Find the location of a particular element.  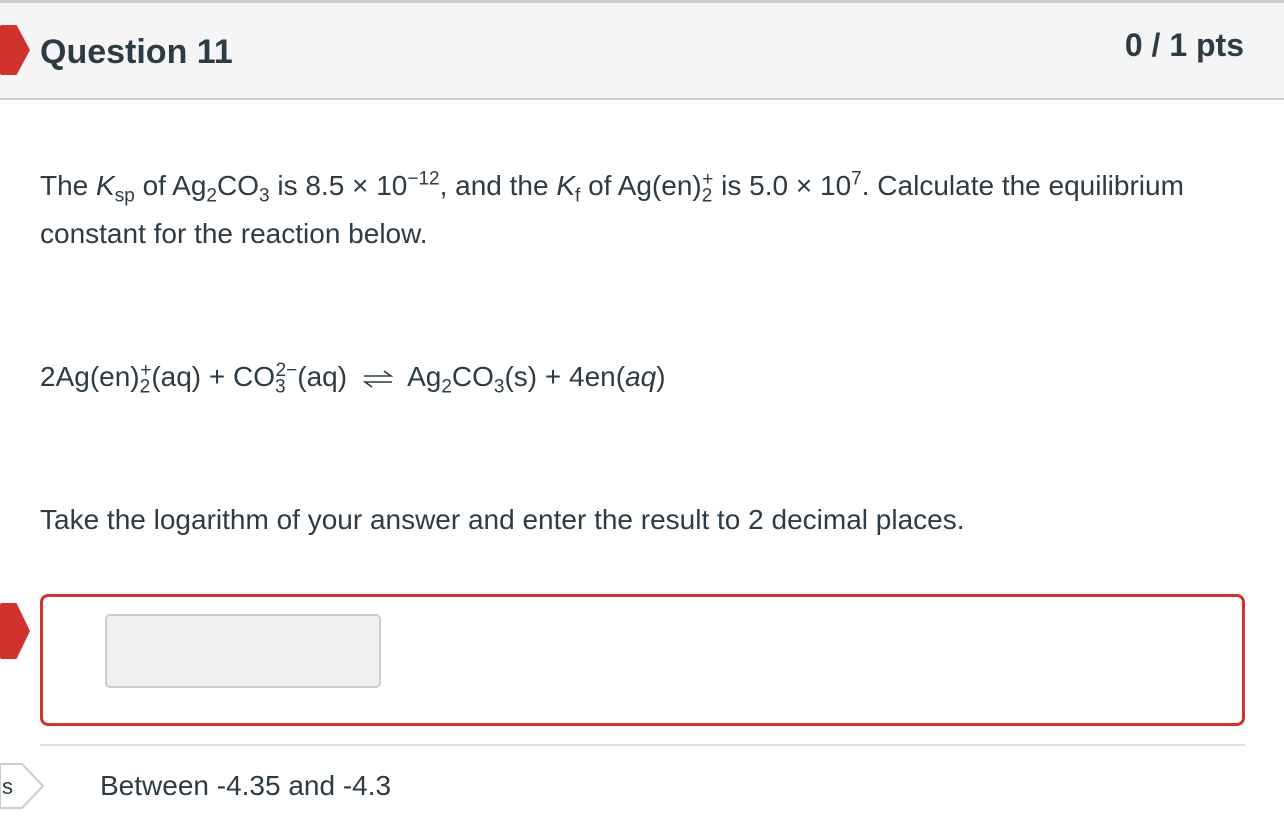

question-header: Question 11 0 / 1 pts is located at coordinates (642, 51).